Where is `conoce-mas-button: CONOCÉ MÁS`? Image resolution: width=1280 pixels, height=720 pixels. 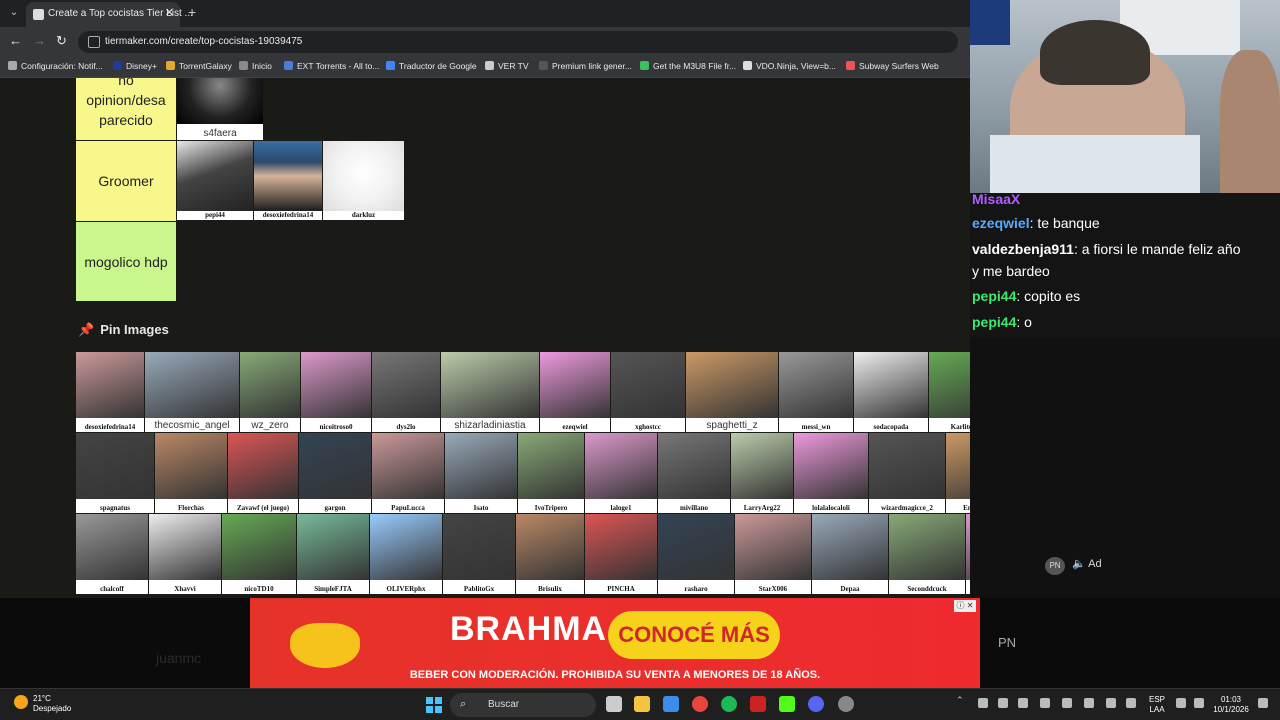 conoce-mas-button: CONOCÉ MÁS is located at coordinates (694, 635).